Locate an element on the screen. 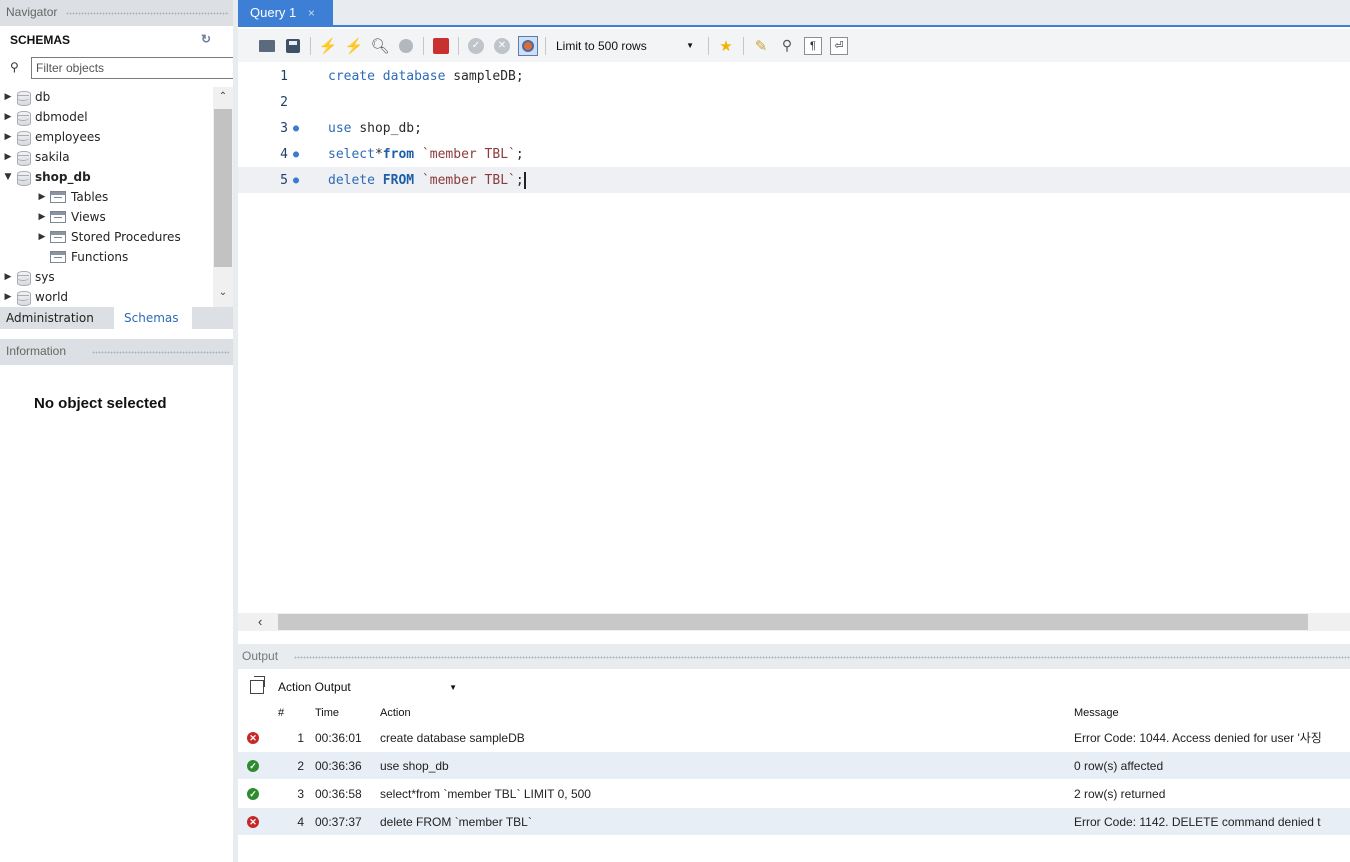 This screenshot has width=1350, height=862. close-icon: × is located at coordinates (311, 13).